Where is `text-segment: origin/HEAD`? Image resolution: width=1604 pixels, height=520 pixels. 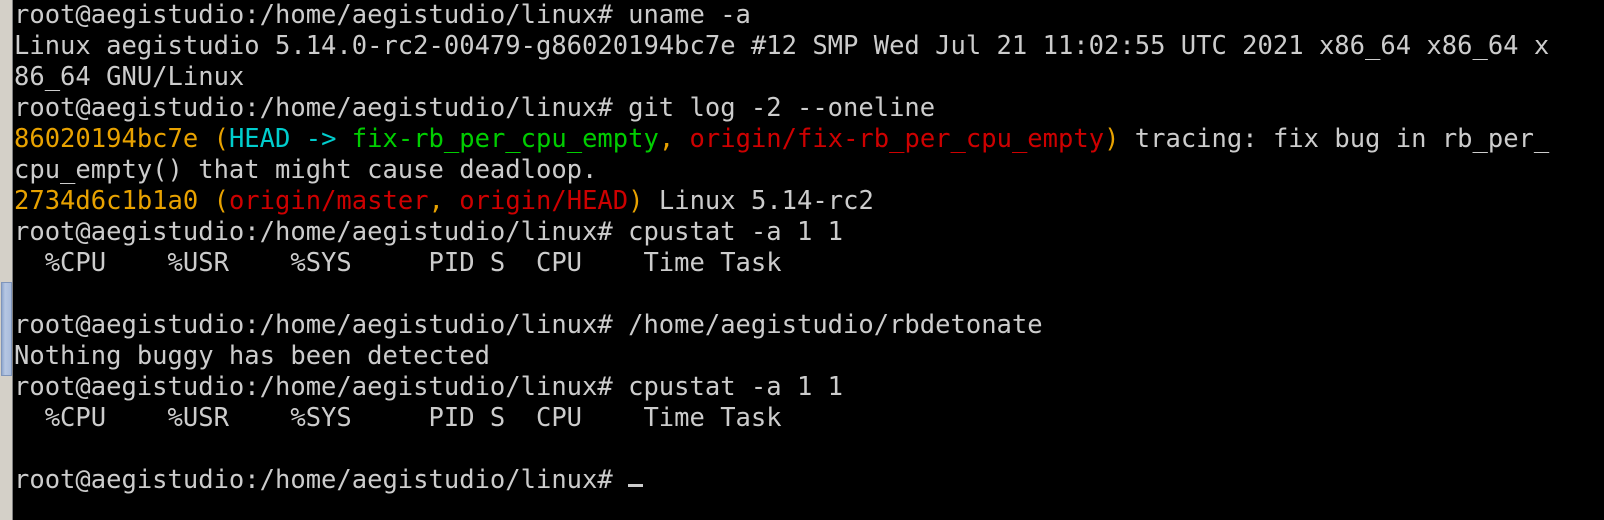
text-segment: origin/HEAD is located at coordinates (544, 201).